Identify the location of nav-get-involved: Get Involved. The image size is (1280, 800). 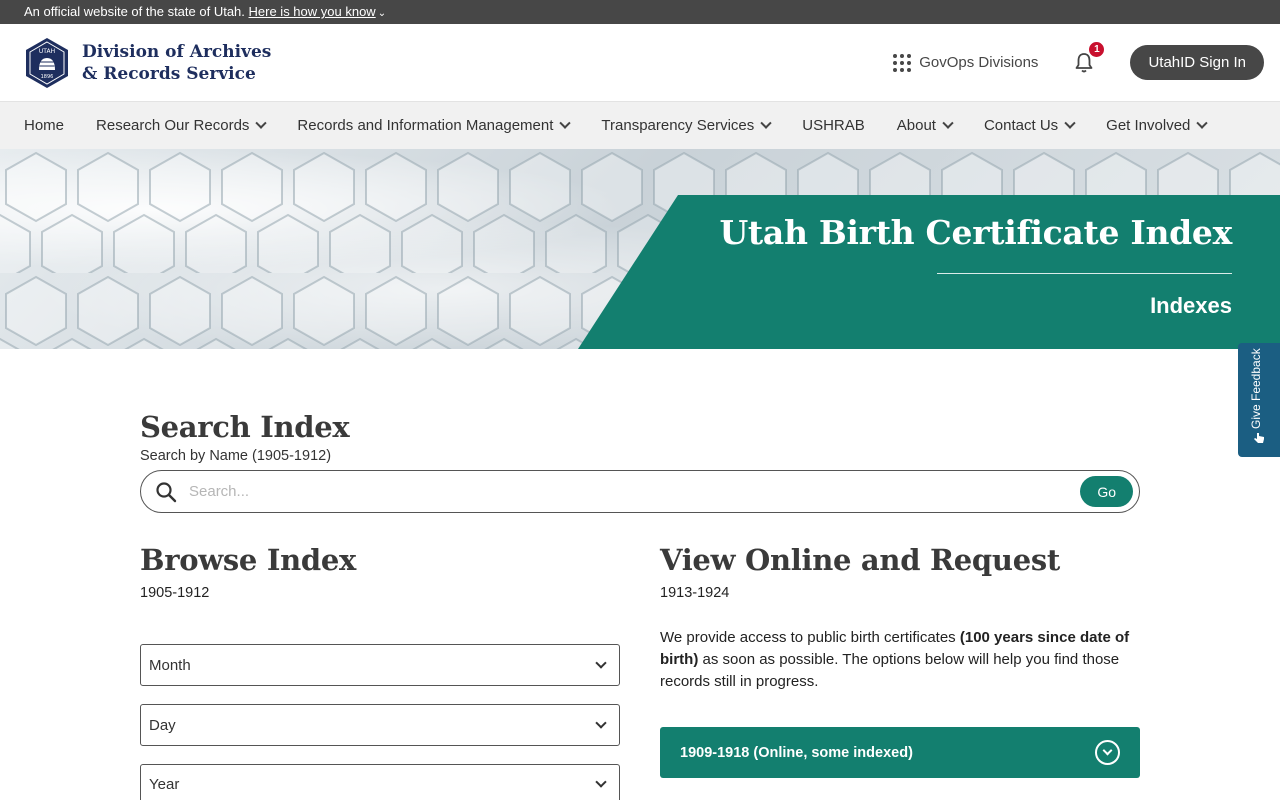
(1157, 125).